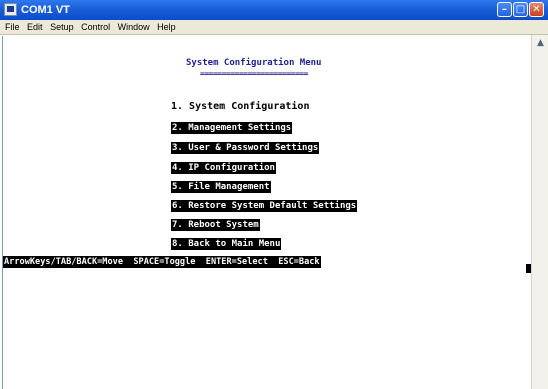 This screenshot has width=548, height=389. What do you see at coordinates (504, 9) in the screenshot?
I see `minimize-button: –` at bounding box center [504, 9].